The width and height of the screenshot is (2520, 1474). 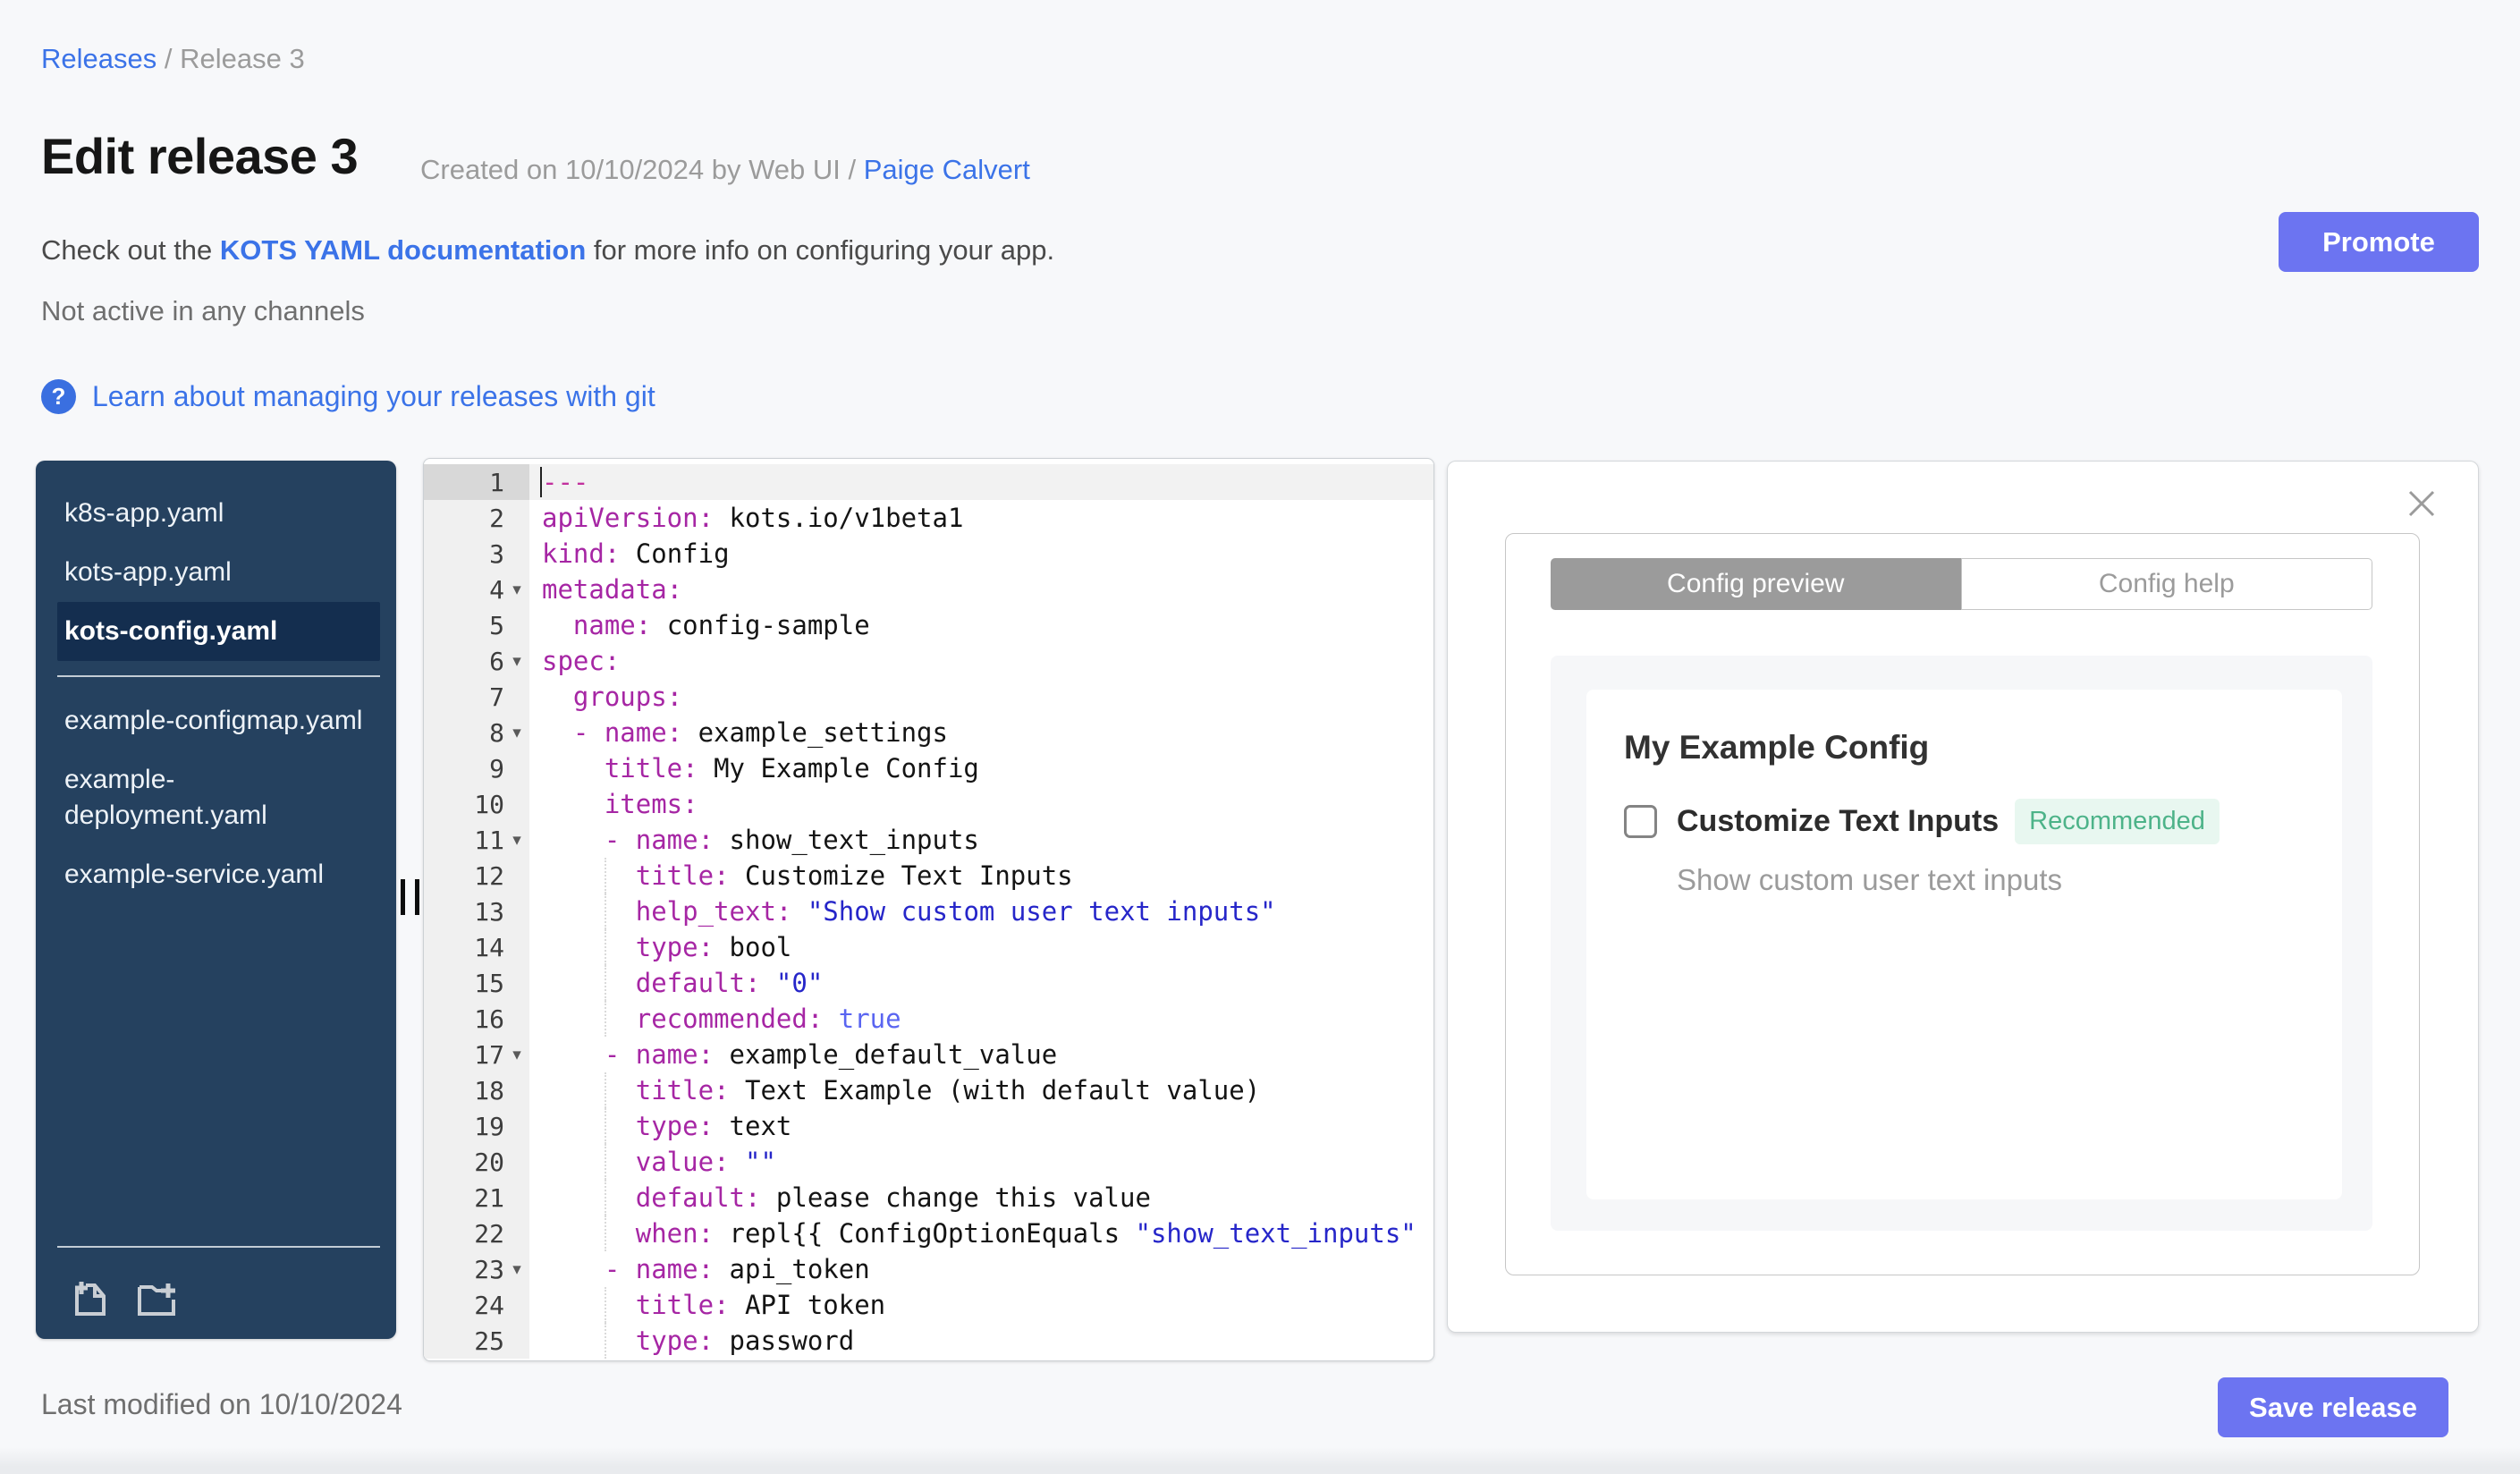 I want to click on promote-button: Promote, so click(x=2379, y=242).